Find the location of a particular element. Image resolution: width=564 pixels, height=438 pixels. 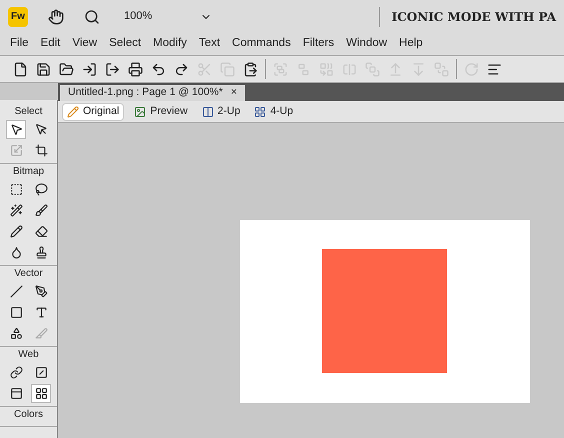

clipboard-icon is located at coordinates (250, 69).